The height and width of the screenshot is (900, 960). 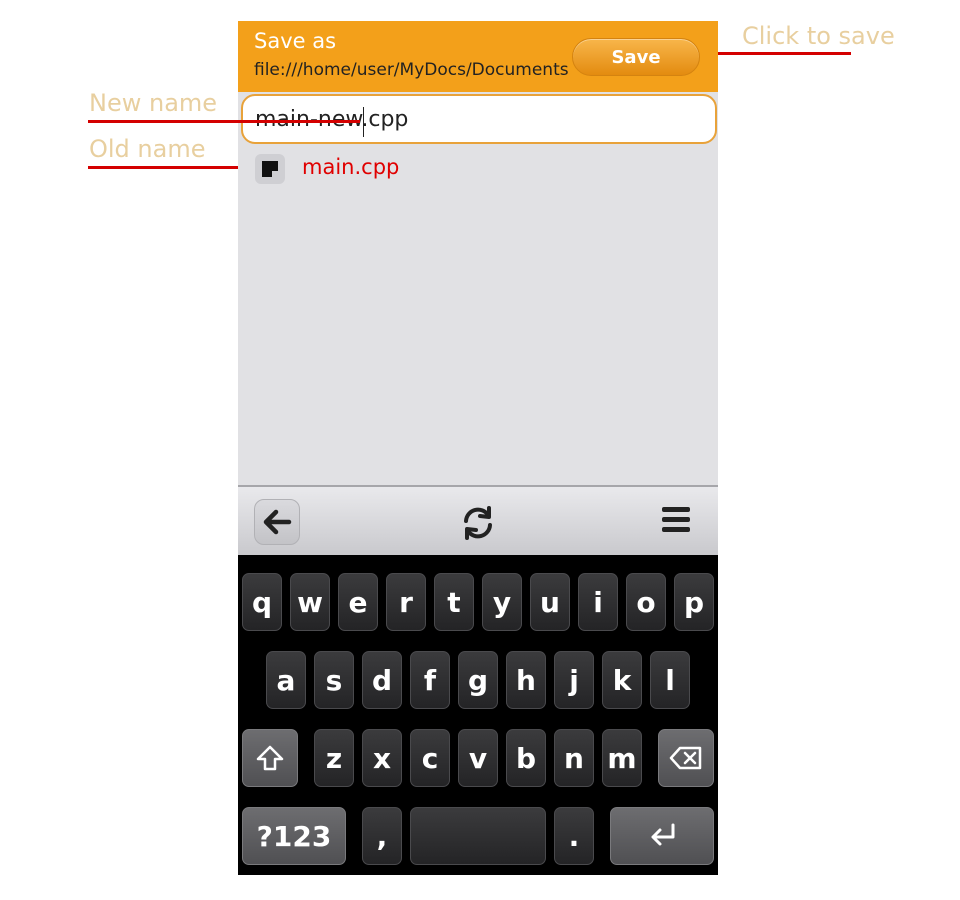 I want to click on menu-icon, so click(x=676, y=520).